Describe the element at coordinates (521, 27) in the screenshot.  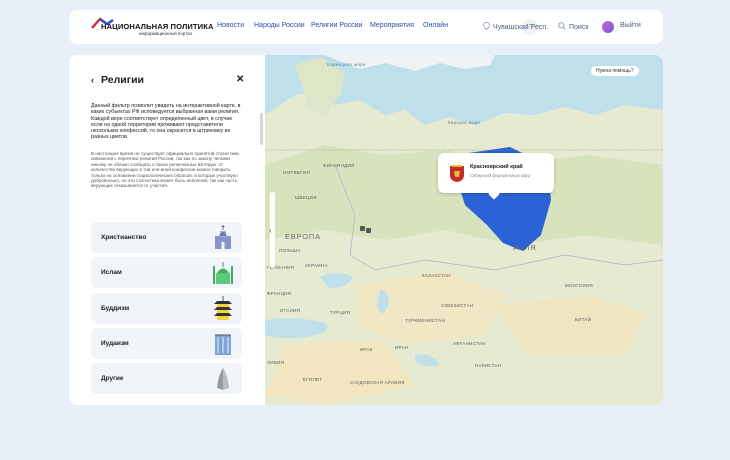
I see `region-label: Чувашская Респ.` at that location.